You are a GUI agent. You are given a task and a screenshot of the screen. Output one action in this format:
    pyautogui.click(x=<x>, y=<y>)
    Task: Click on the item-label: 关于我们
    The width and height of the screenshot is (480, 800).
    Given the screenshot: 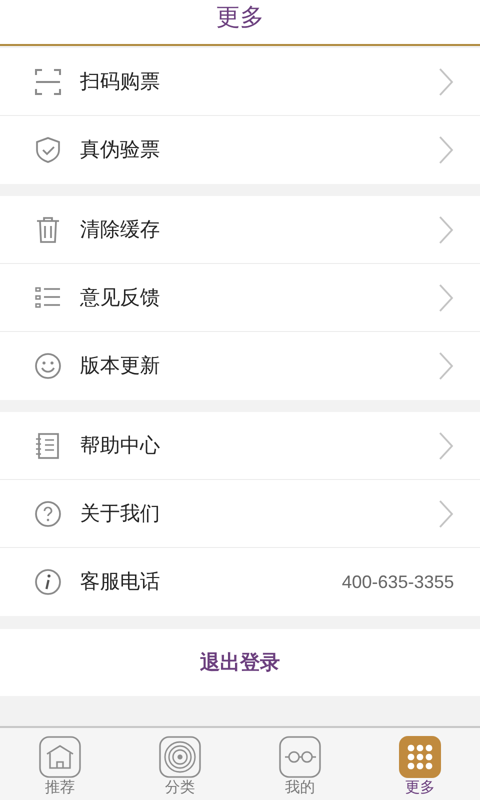 What is the action you would take?
    pyautogui.click(x=120, y=514)
    